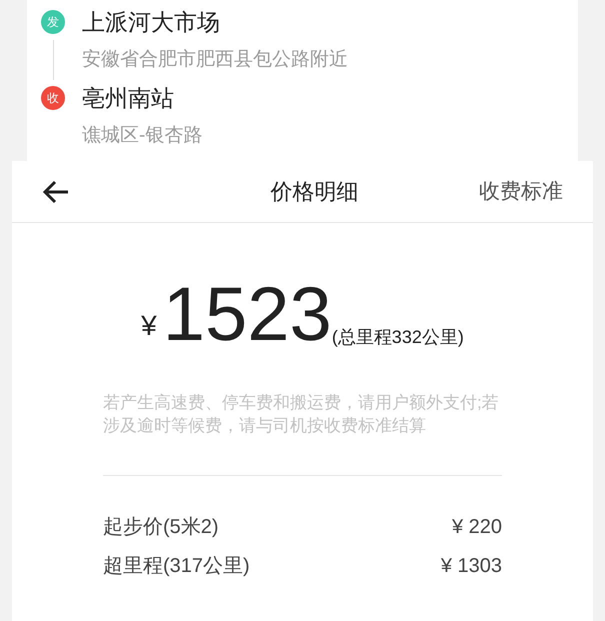  What do you see at coordinates (398, 337) in the screenshot?
I see `total-distance: (总里程332公里)` at bounding box center [398, 337].